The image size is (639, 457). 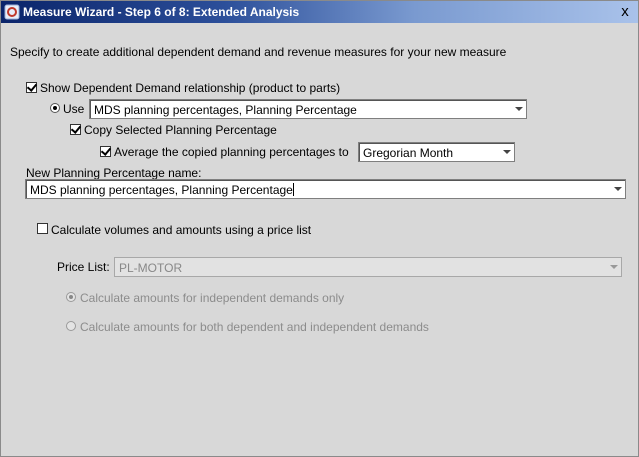 I want to click on average-period-select: Gregorian Month, so click(x=436, y=152).